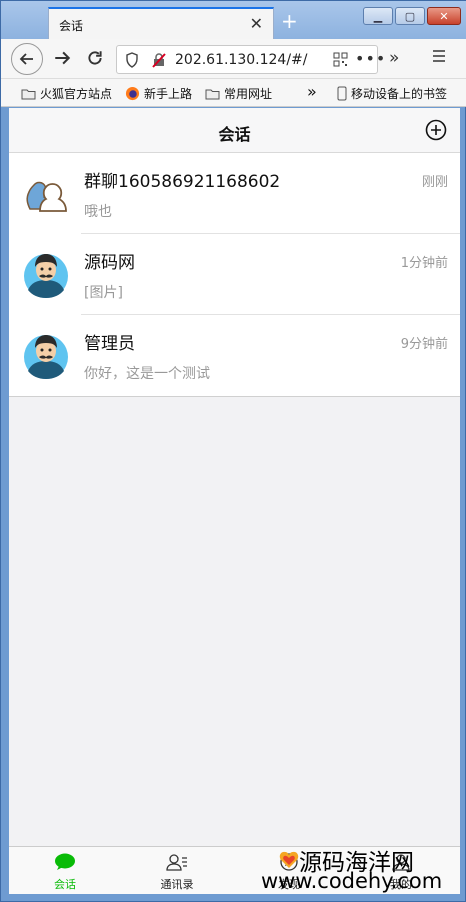 This screenshot has width=466, height=902. I want to click on conversation-preview: 你好，这是一个测试, so click(147, 374).